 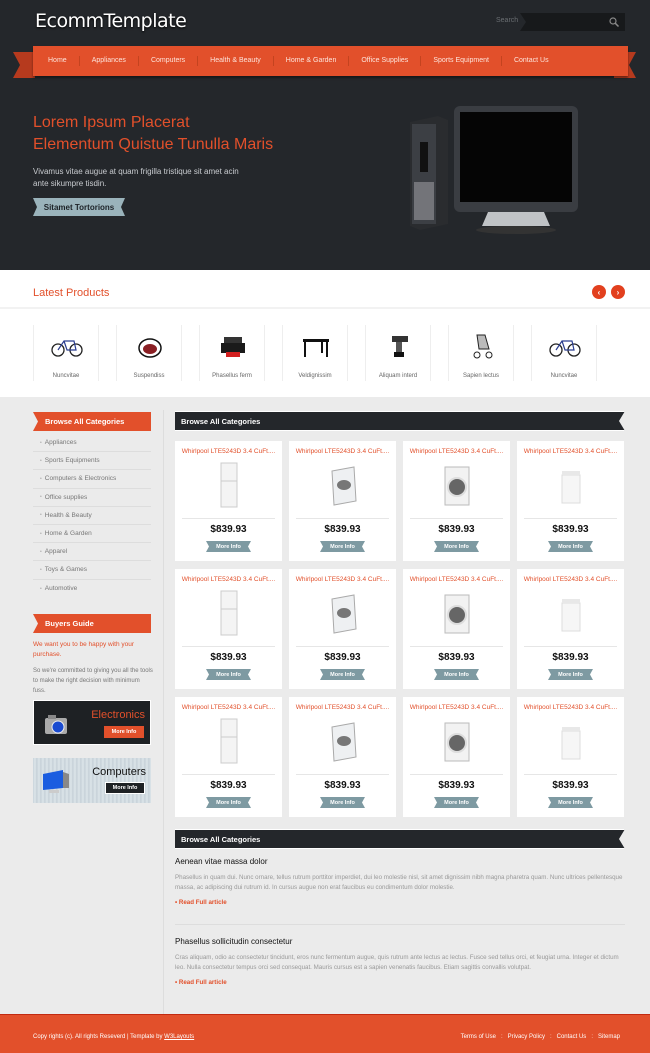 I want to click on electronics-promo: Electronics More Info, so click(x=92, y=722).